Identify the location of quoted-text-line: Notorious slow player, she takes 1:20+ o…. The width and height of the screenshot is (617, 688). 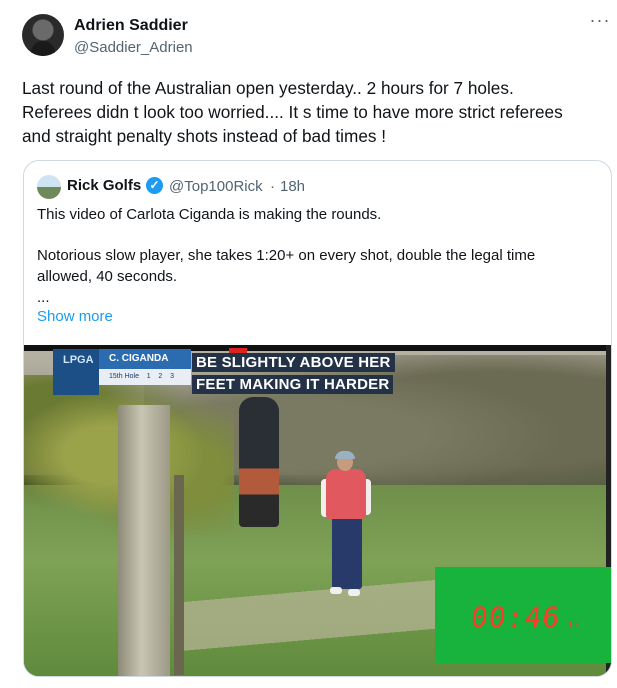
(286, 255).